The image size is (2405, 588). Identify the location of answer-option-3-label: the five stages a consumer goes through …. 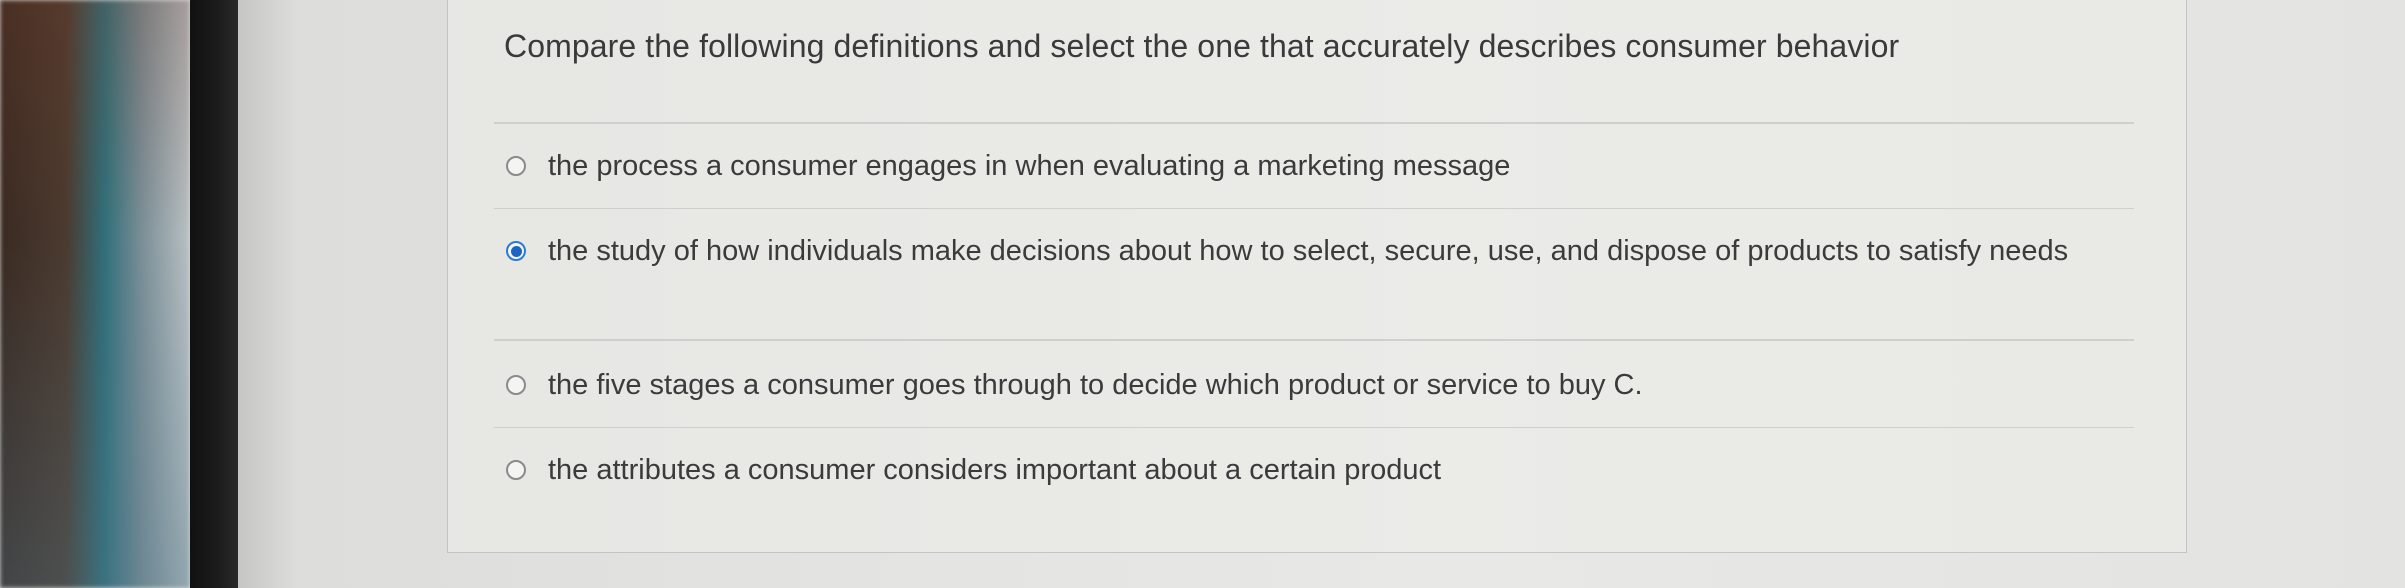
(1095, 385).